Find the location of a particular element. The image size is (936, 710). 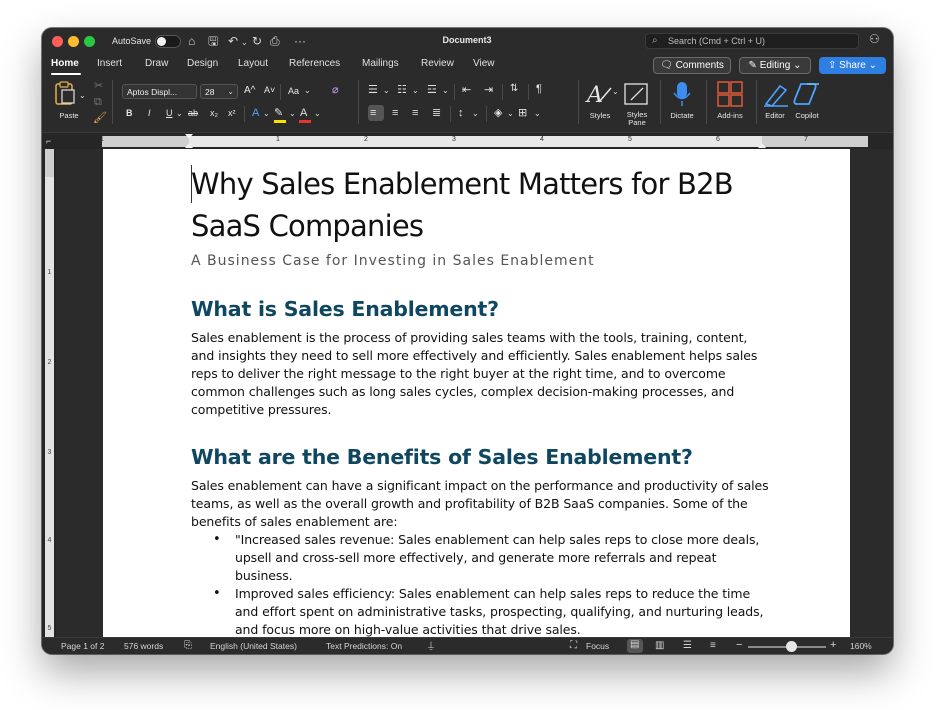

word-count: 576 words is located at coordinates (143, 646).